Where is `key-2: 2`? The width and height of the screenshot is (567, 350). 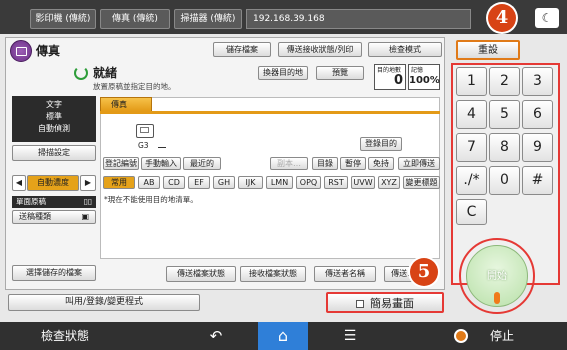
key-2: 2 is located at coordinates (504, 81).